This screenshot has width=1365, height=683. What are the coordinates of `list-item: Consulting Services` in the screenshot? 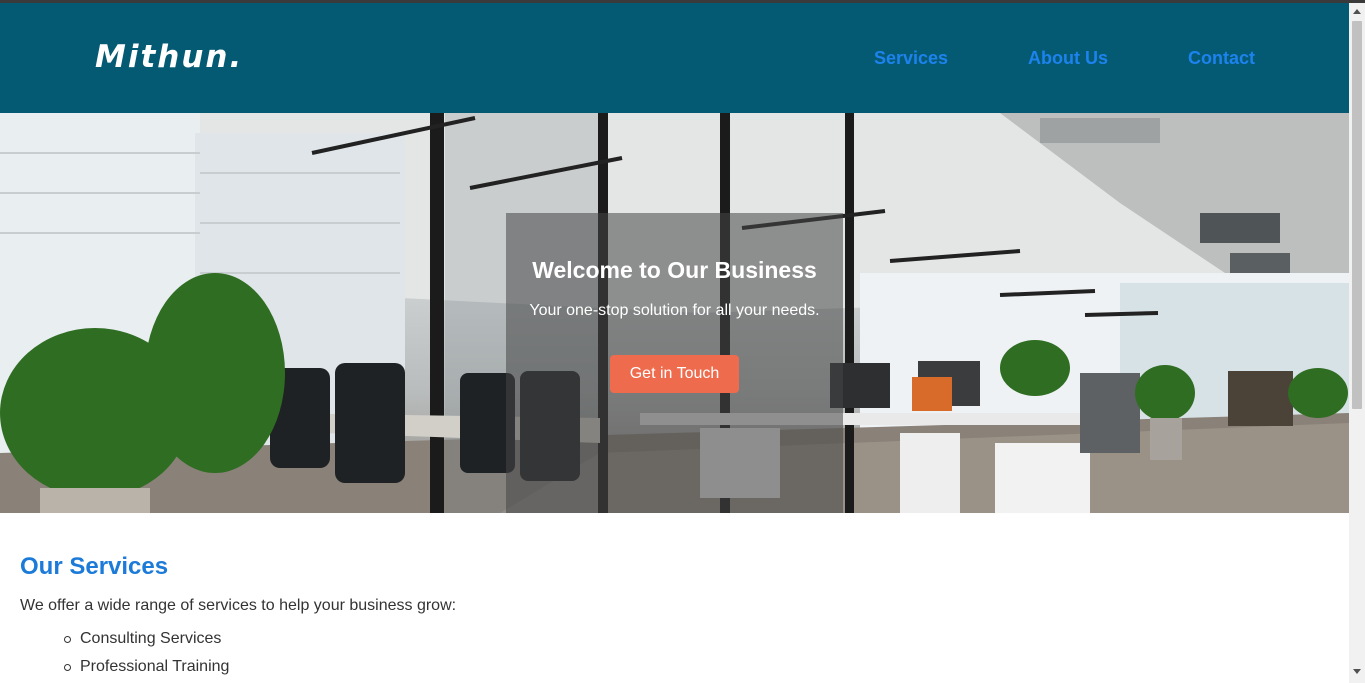 It's located at (146, 644).